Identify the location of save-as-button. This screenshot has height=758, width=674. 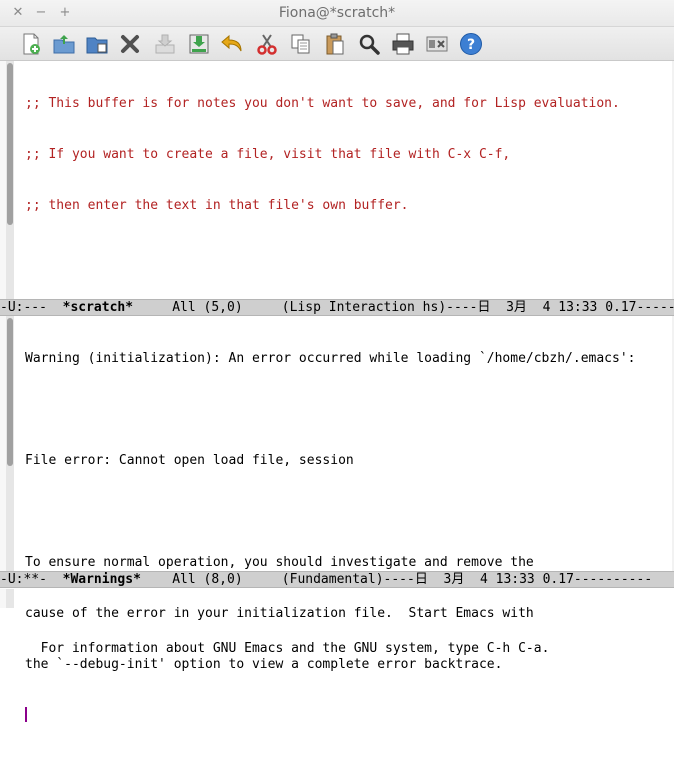
(199, 44).